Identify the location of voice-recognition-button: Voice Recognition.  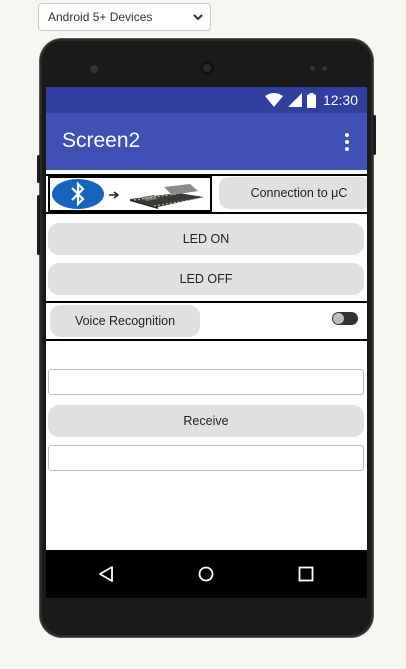
(125, 321).